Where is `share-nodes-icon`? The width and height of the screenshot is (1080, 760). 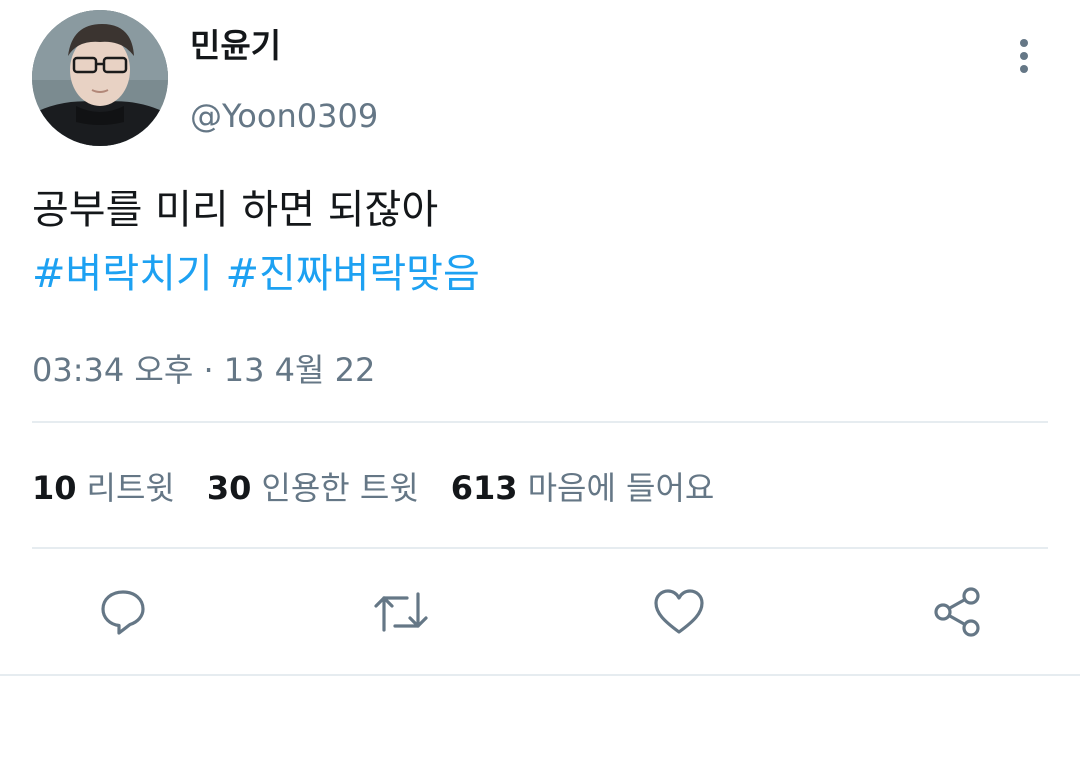 share-nodes-icon is located at coordinates (957, 612).